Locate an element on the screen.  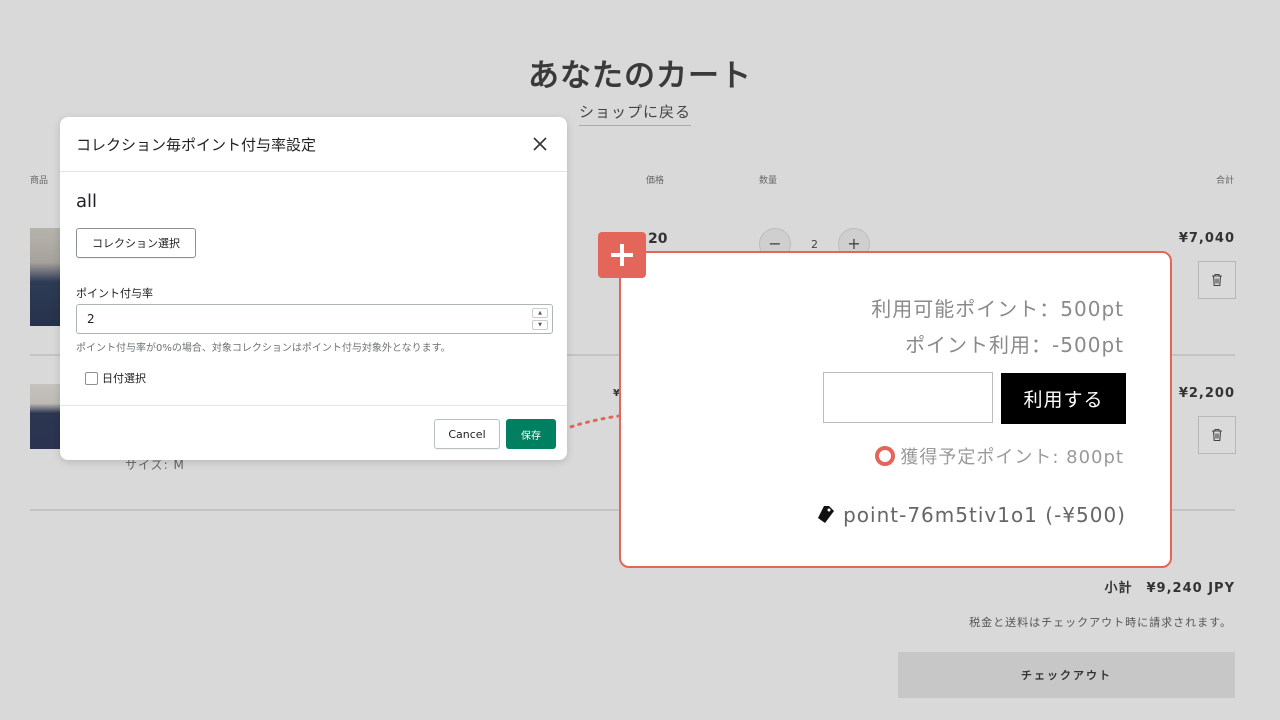
highlight-ring-icon is located at coordinates (885, 456).